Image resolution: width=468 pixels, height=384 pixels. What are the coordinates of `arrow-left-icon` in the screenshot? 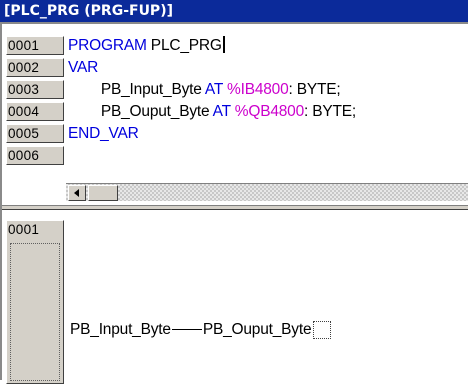 It's located at (76, 193).